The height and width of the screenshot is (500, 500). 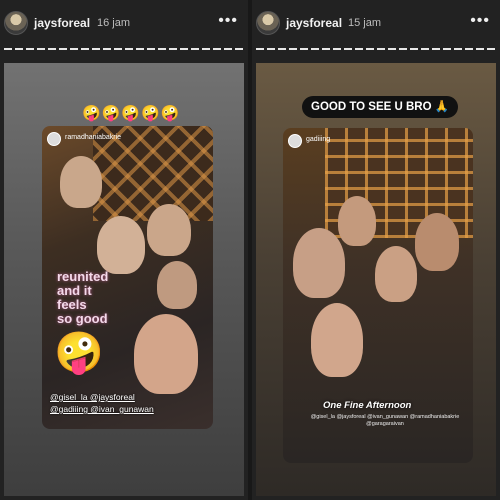 I want to click on photo-caption: One Fine Afternoon, so click(x=367, y=405).